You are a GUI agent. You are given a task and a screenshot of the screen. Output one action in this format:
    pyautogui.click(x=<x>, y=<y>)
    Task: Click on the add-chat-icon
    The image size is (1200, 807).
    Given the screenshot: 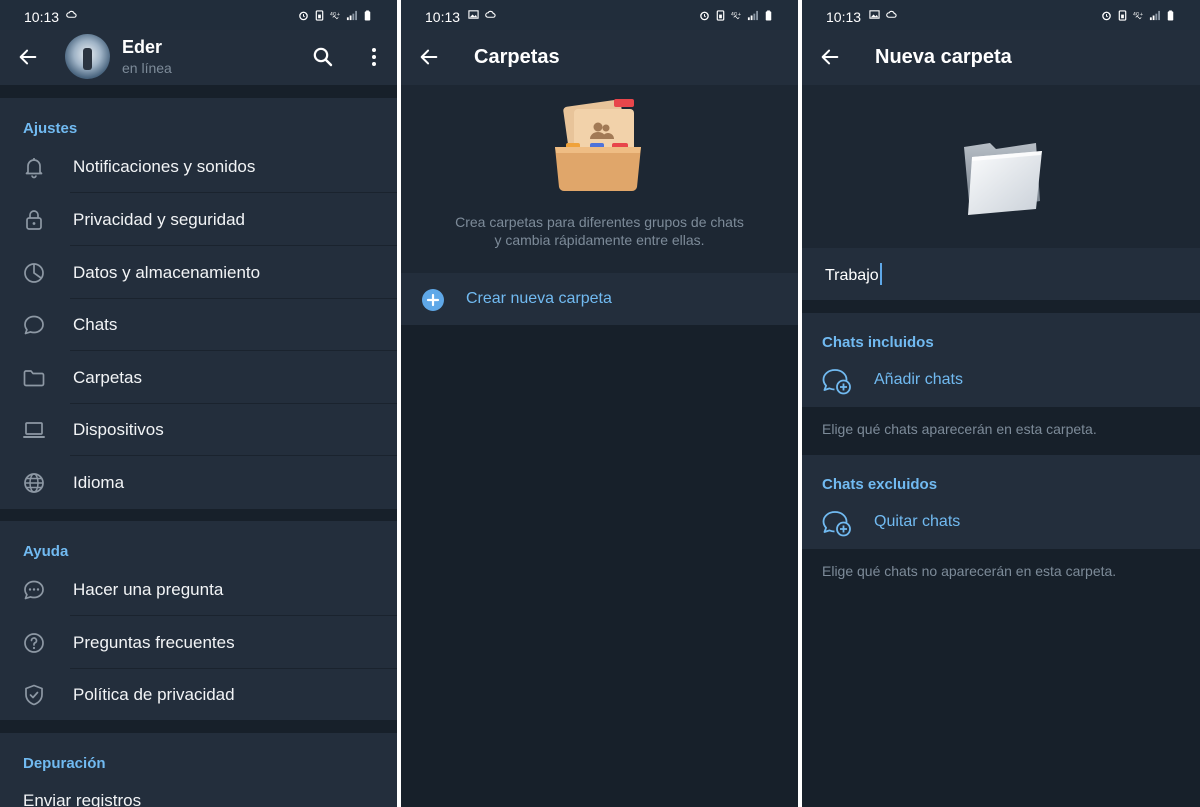 What is the action you would take?
    pyautogui.click(x=836, y=524)
    